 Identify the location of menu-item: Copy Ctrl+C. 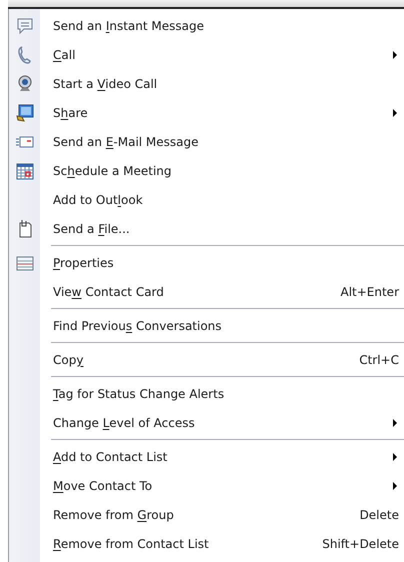
(206, 359).